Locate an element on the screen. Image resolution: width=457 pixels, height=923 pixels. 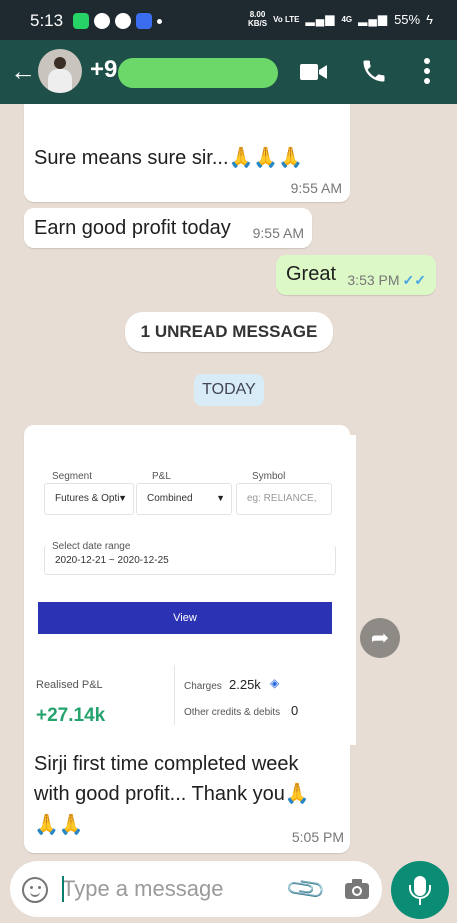
network-speed: 8.00 KB/S is located at coordinates (257, 19).